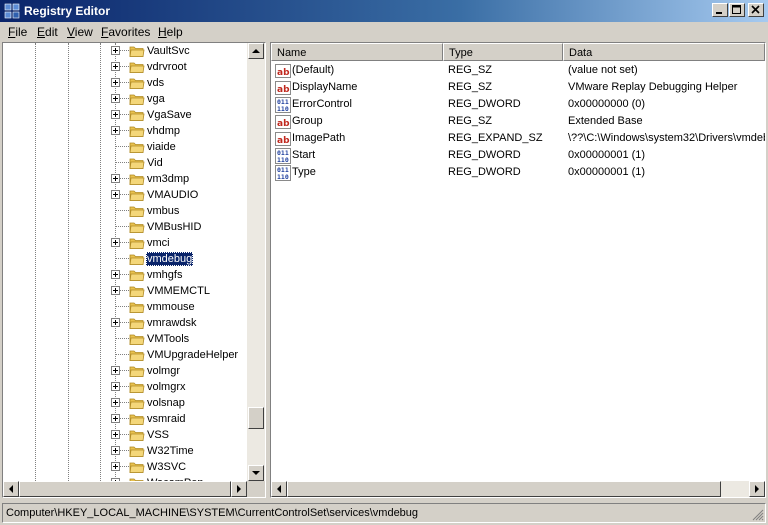 The width and height of the screenshot is (768, 525). I want to click on list-scroll-right-button, so click(757, 489).